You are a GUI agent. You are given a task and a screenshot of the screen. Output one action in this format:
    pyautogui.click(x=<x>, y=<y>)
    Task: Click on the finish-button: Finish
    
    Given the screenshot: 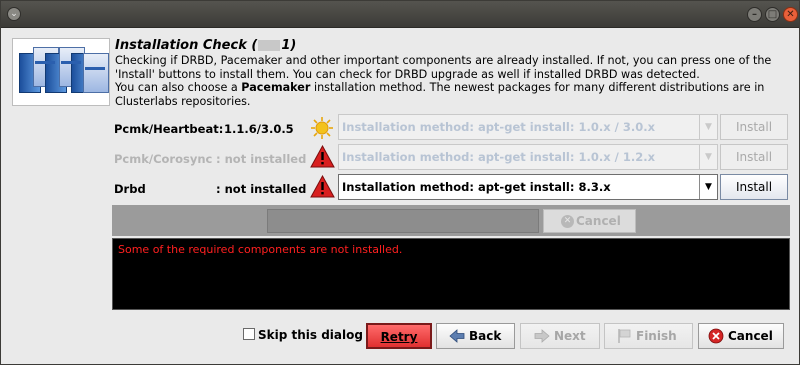 What is the action you would take?
    pyautogui.click(x=648, y=336)
    